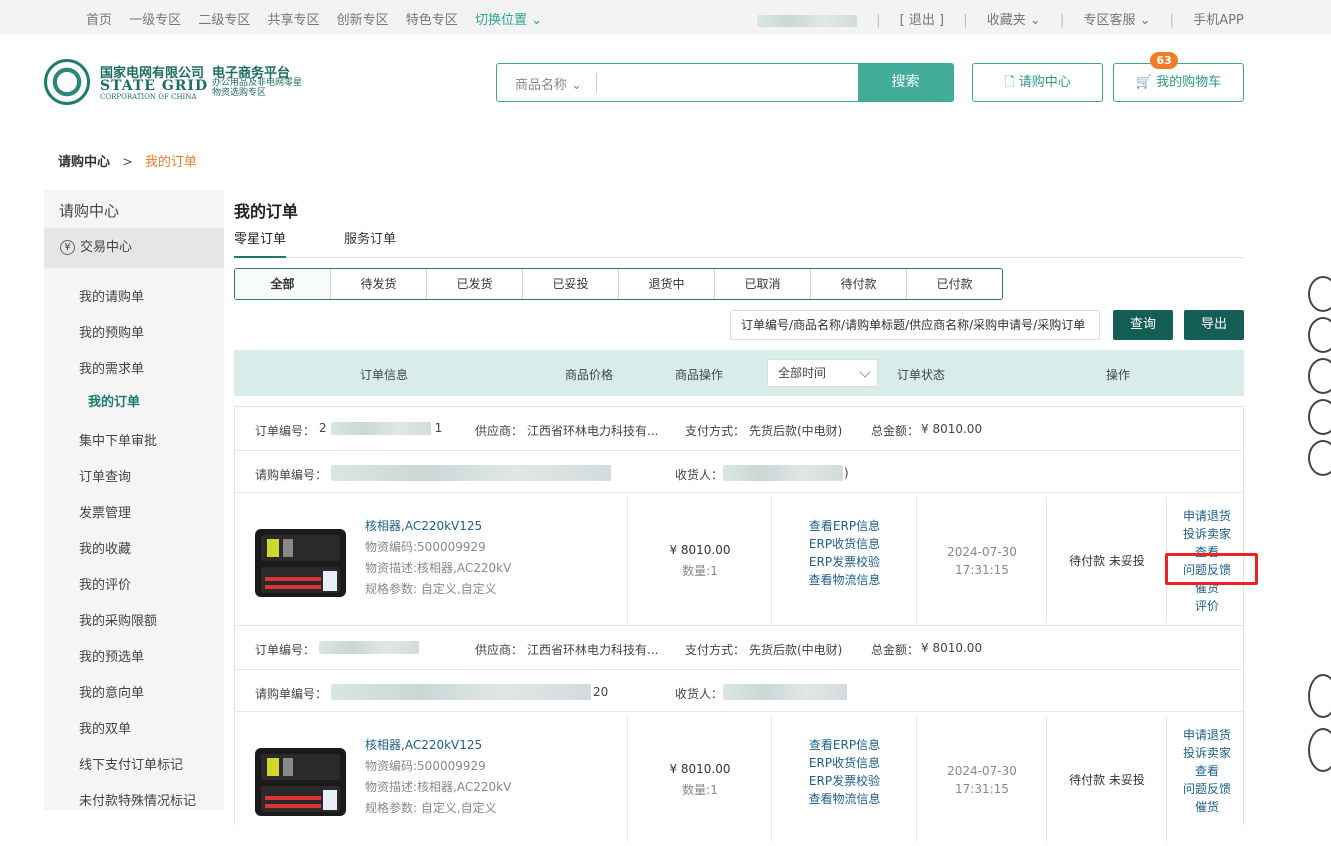 This screenshot has height=846, width=1331. I want to click on request-no-tail: 20, so click(601, 692).